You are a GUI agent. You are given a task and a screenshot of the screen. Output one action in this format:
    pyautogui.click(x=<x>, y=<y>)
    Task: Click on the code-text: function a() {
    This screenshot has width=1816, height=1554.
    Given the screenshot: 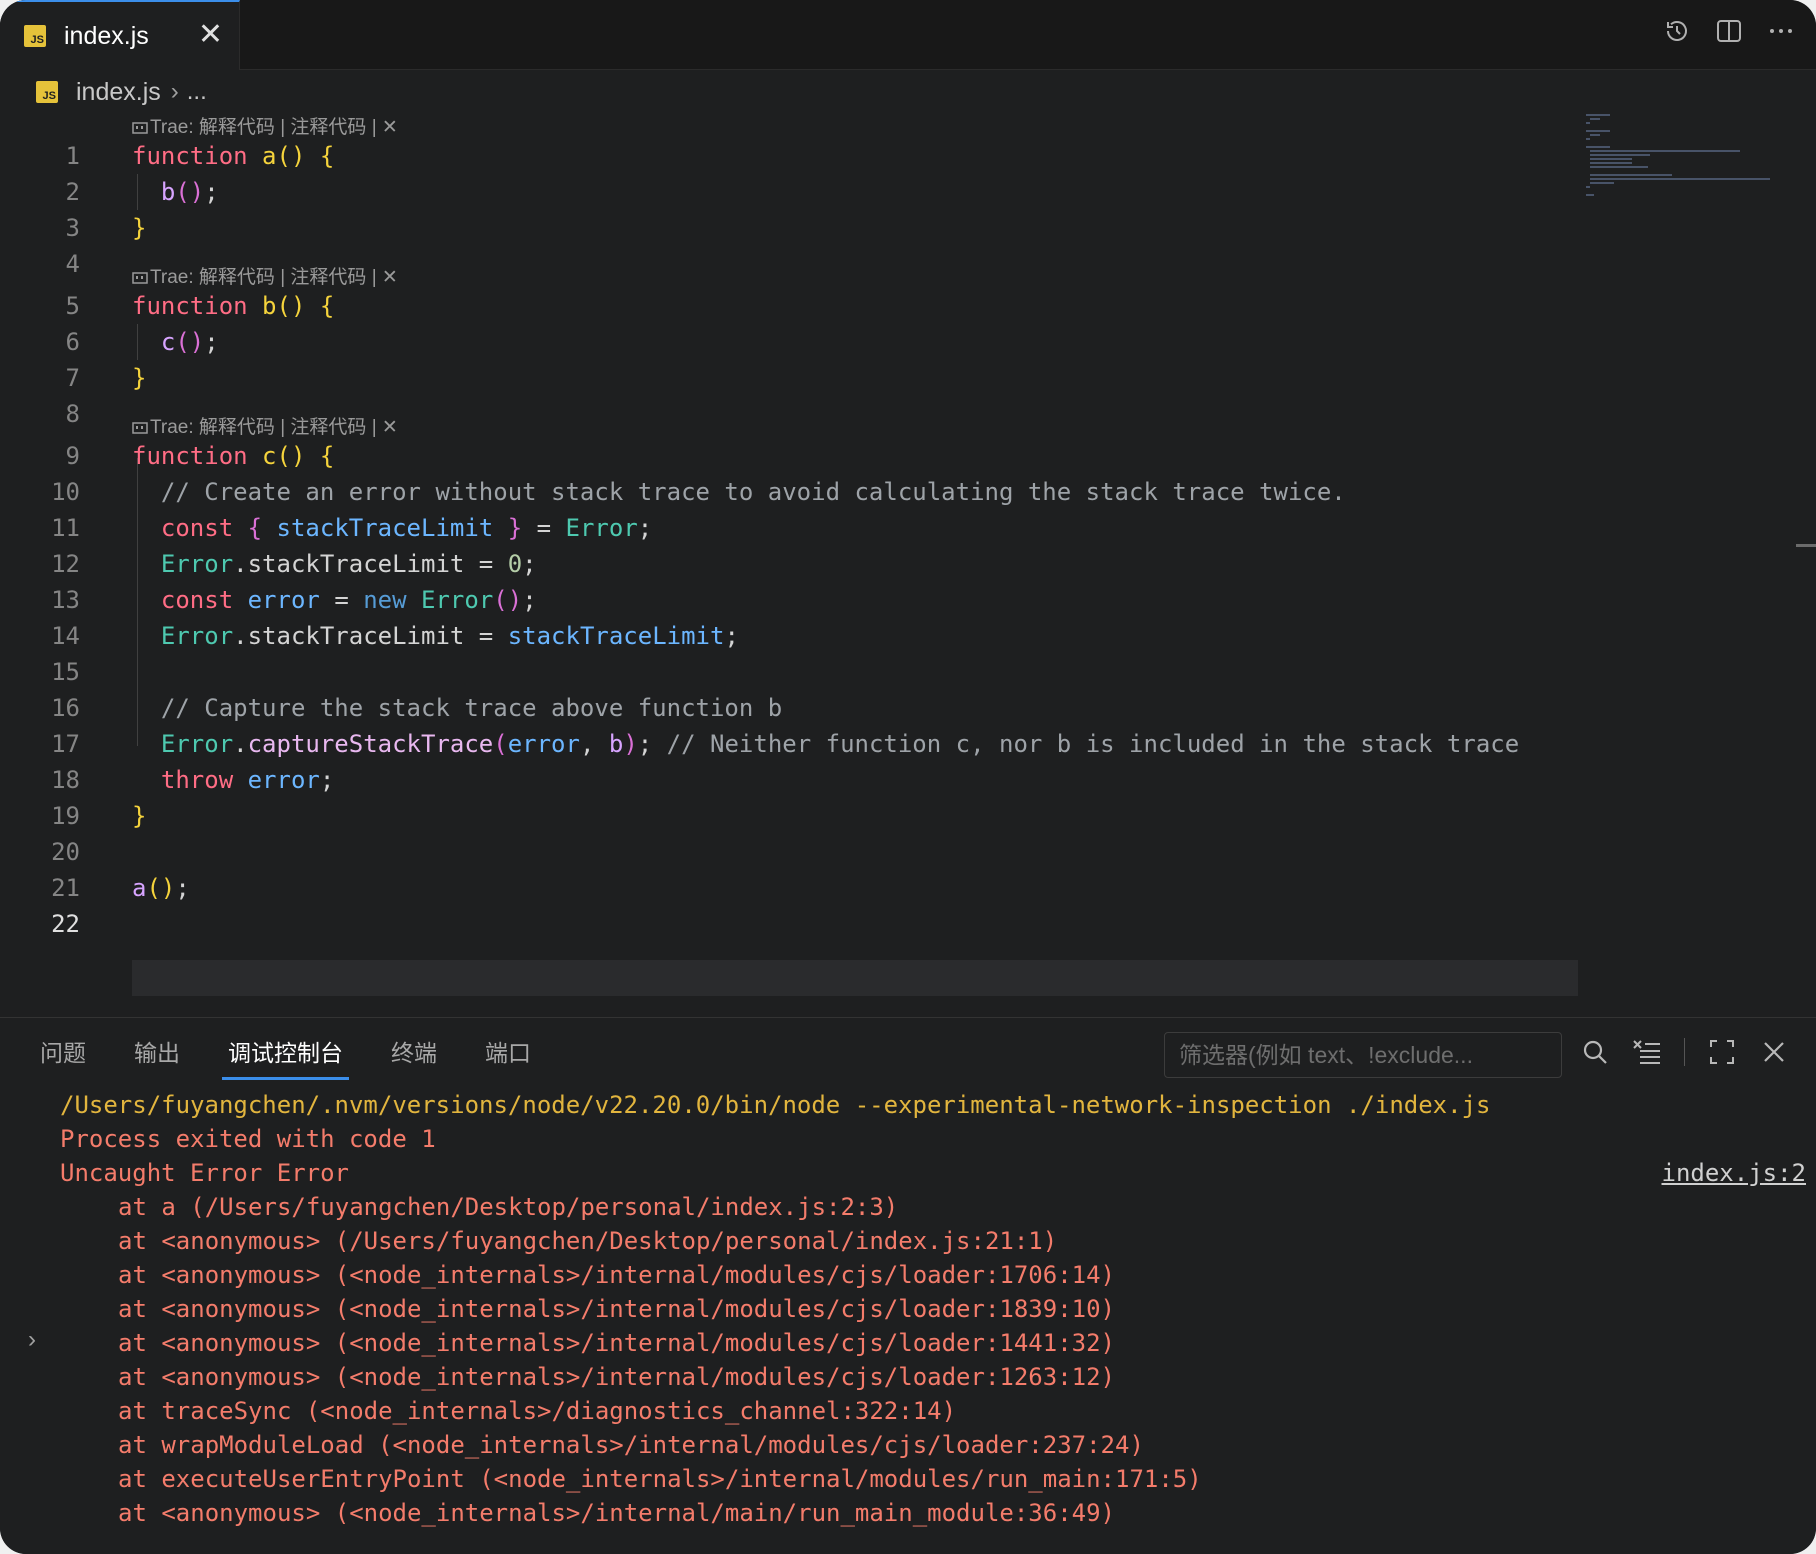 What is the action you would take?
    pyautogui.click(x=233, y=156)
    